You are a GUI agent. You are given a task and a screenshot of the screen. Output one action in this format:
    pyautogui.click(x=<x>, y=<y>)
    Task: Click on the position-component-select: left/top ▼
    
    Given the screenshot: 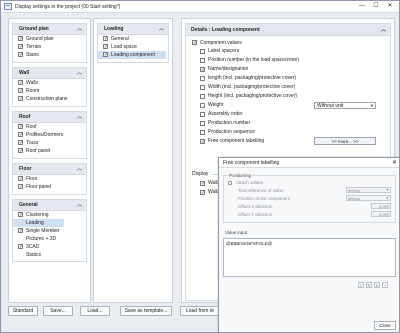 What is the action you would take?
    pyautogui.click(x=368, y=198)
    